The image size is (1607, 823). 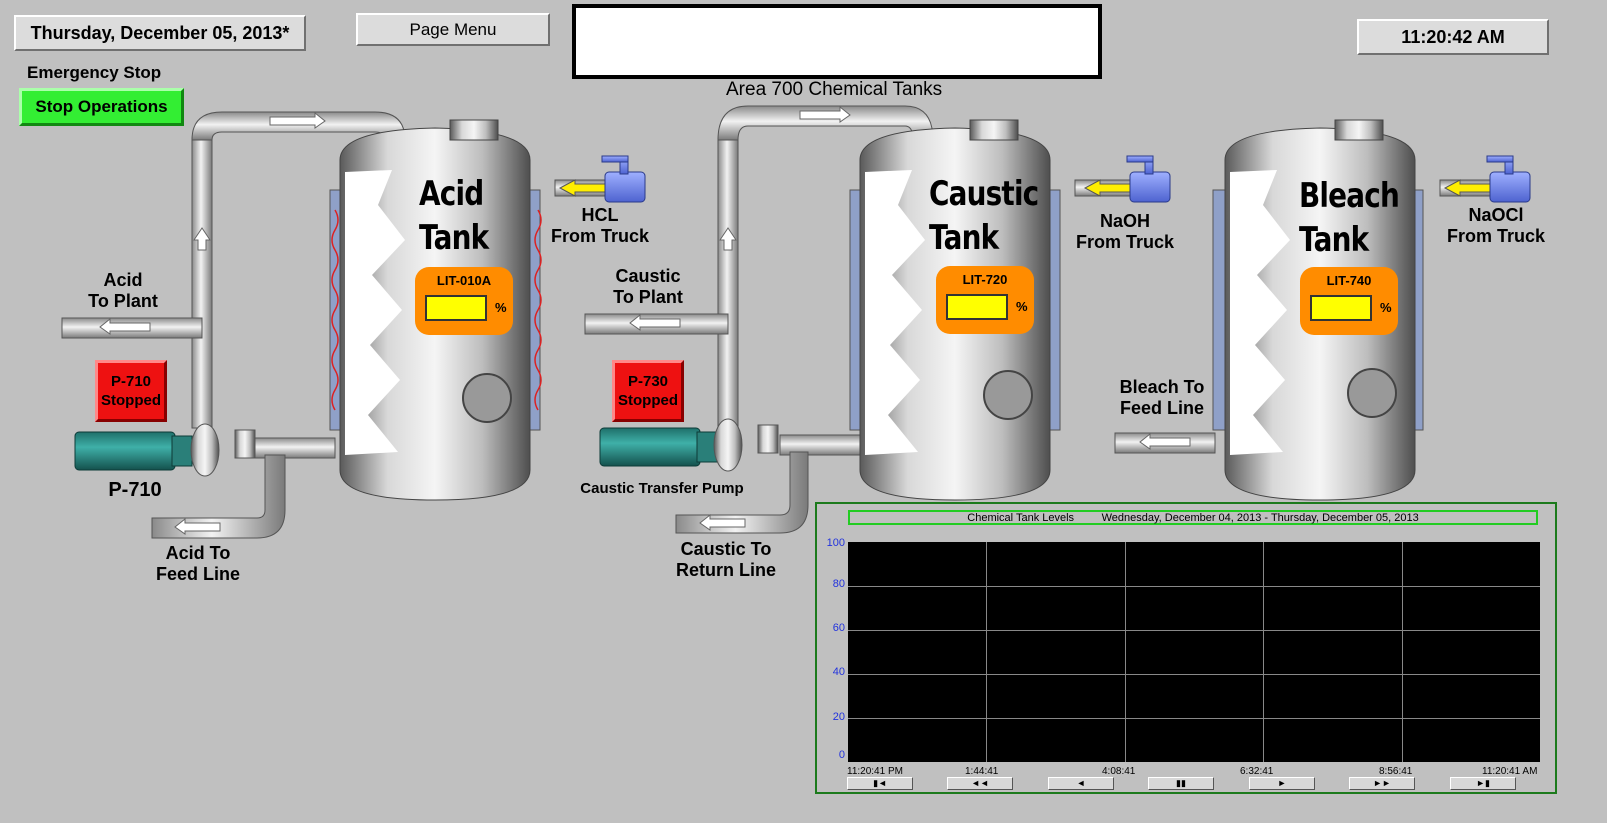 What do you see at coordinates (985, 279) in the screenshot?
I see `gauge-tag: LIT-720` at bounding box center [985, 279].